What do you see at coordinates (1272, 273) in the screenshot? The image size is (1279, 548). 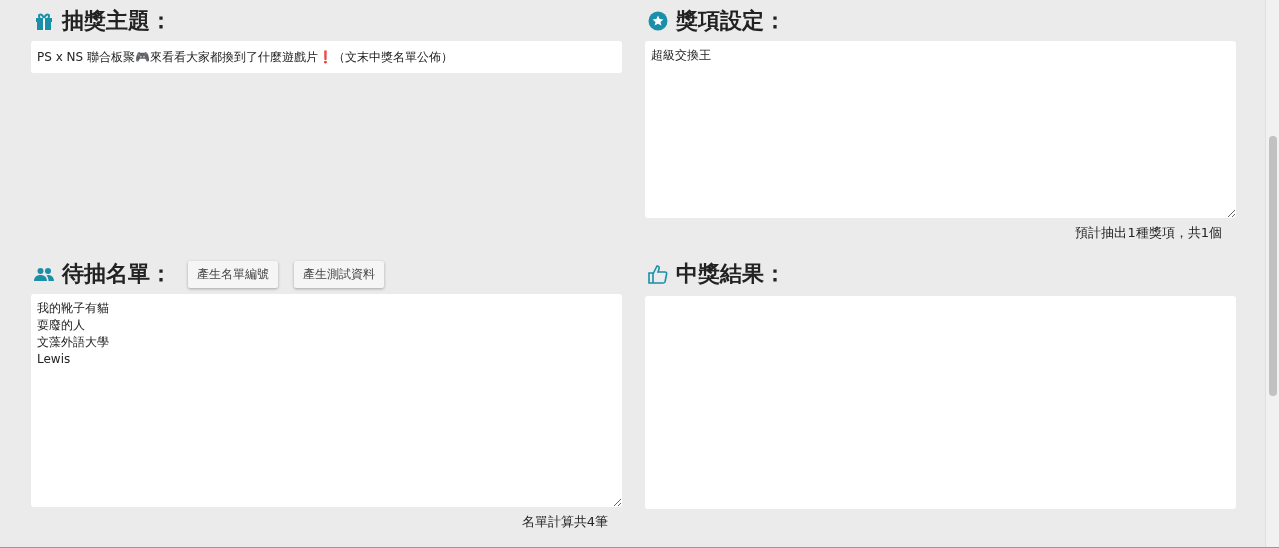 I see `scrollbar` at bounding box center [1272, 273].